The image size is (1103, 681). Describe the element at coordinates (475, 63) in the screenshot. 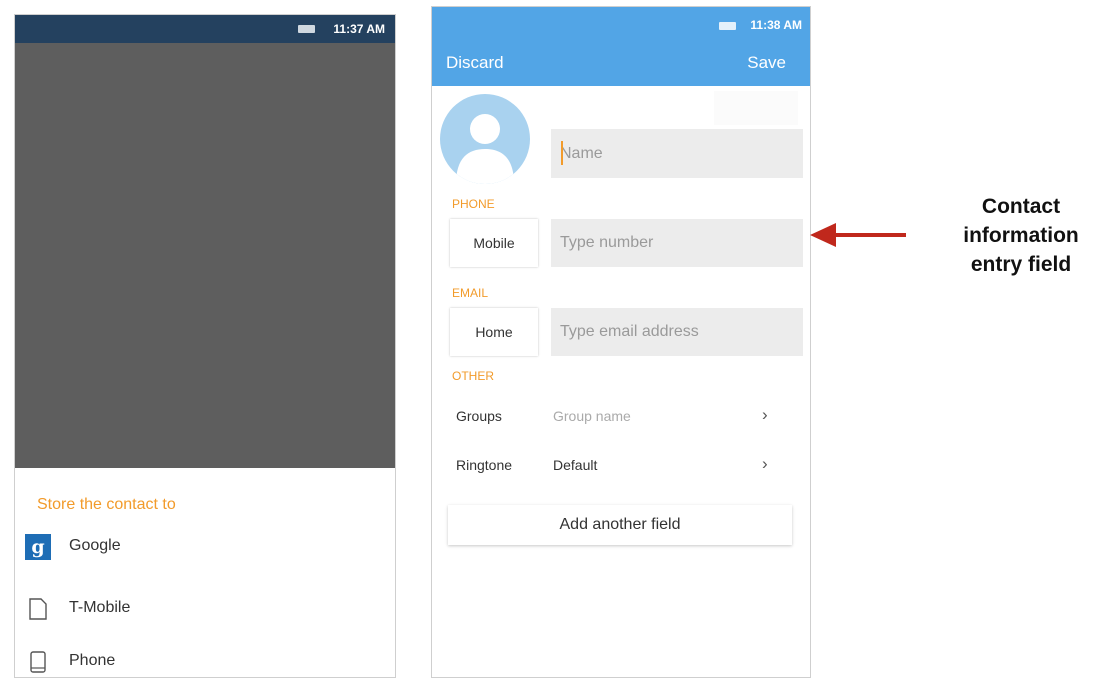

I see `discard-button: Discard` at that location.